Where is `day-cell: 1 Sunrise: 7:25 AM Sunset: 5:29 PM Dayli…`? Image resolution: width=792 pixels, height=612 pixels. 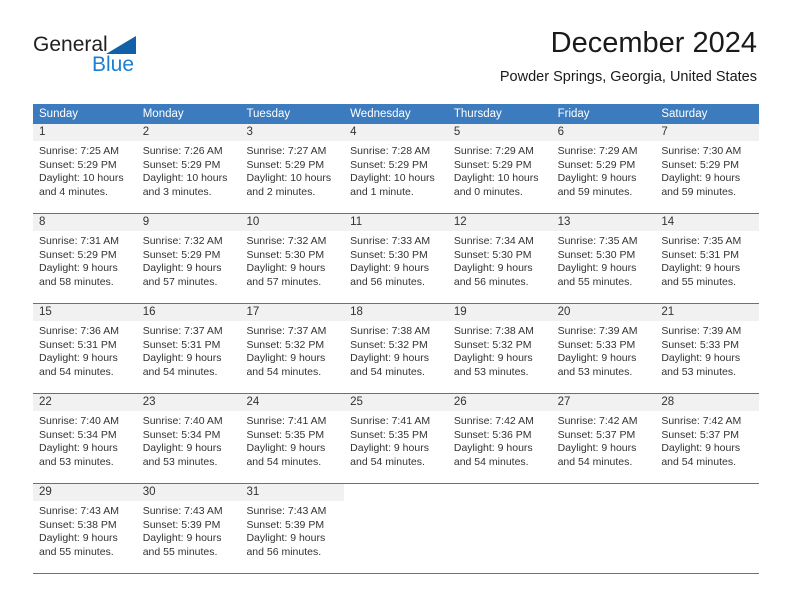
day-cell: 1 Sunrise: 7:25 AM Sunset: 5:29 PM Dayli… is located at coordinates (85, 168).